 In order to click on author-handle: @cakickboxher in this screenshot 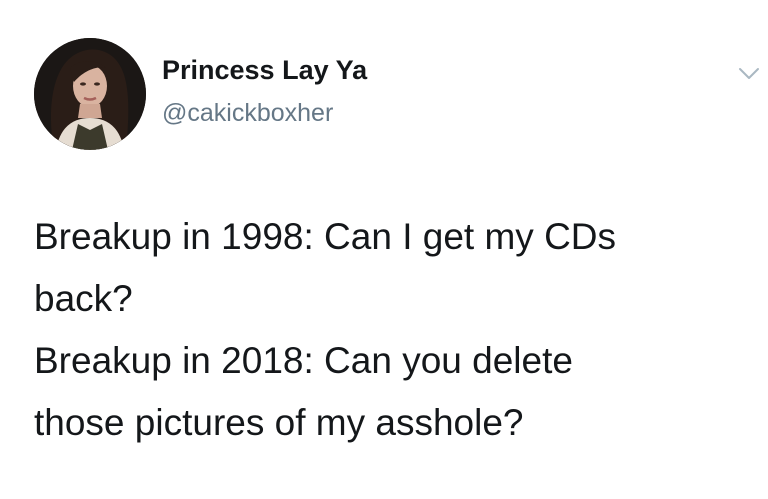, I will do `click(247, 113)`.